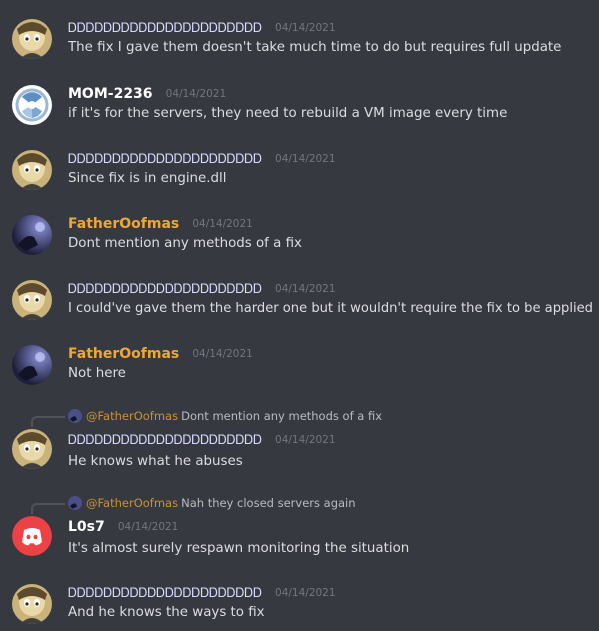 Image resolution: width=599 pixels, height=631 pixels. I want to click on username: L0s7, so click(86, 527).